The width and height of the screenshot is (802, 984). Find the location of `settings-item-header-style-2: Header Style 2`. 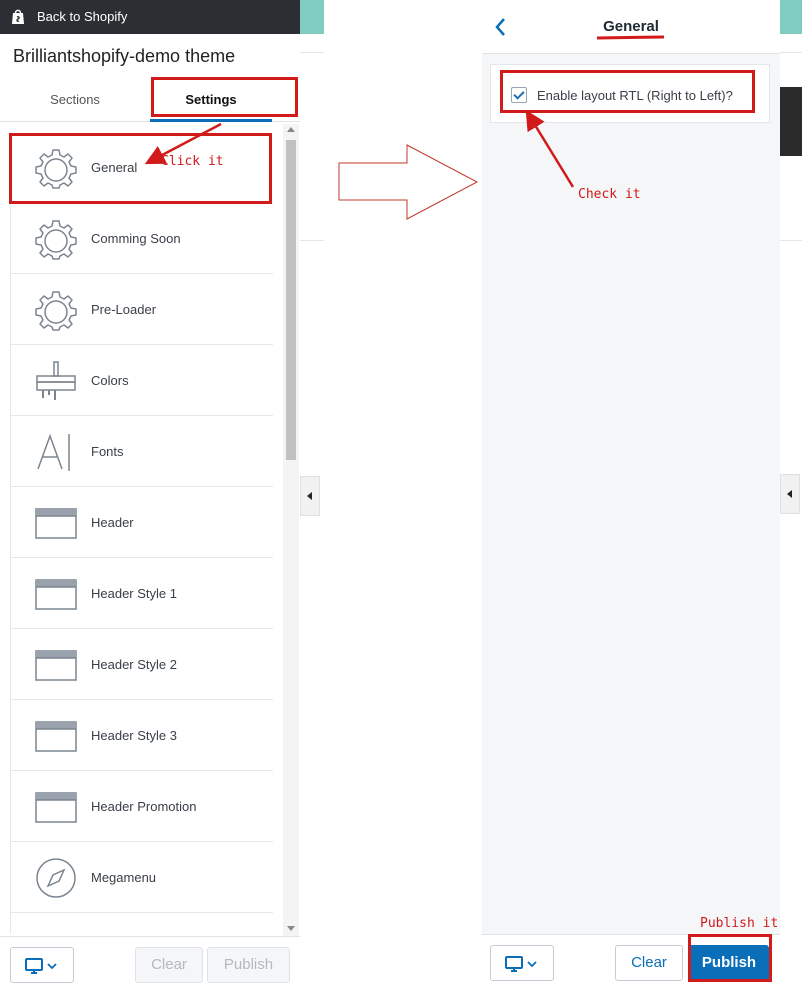

settings-item-header-style-2: Header Style 2 is located at coordinates (142, 664).